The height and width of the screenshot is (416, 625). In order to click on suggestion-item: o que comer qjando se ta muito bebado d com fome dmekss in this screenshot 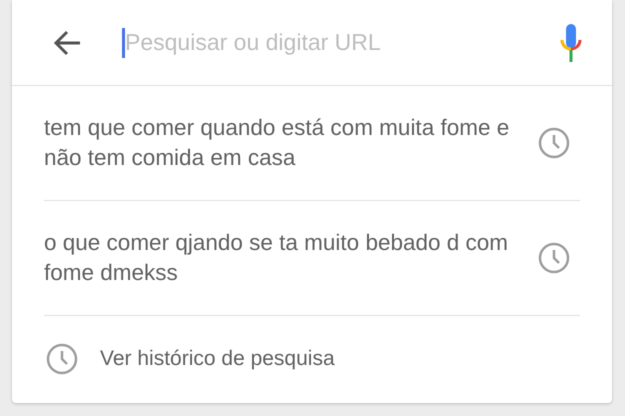, I will do `click(289, 258)`.